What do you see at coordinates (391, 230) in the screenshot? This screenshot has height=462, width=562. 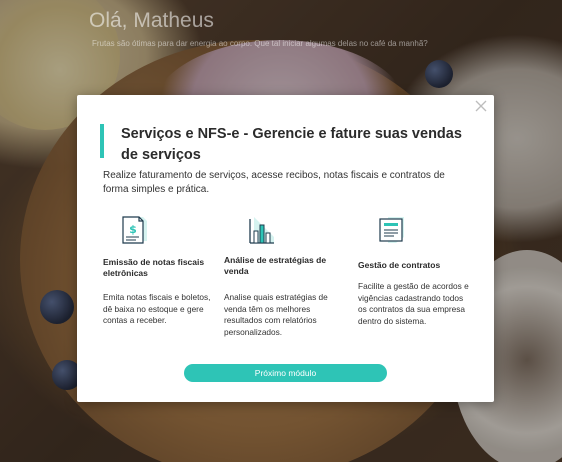 I see `contract-document-icon` at bounding box center [391, 230].